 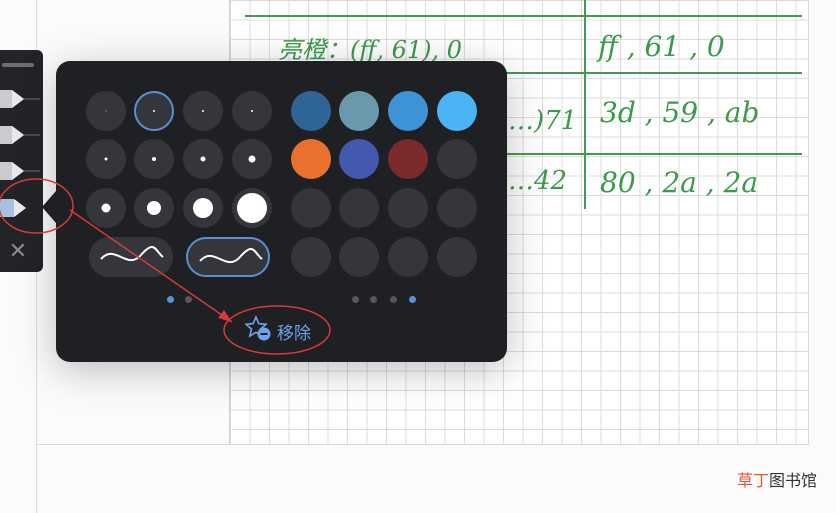 What do you see at coordinates (680, 112) in the screenshot?
I see `handwriting-cell: 3d , 59 , ab` at bounding box center [680, 112].